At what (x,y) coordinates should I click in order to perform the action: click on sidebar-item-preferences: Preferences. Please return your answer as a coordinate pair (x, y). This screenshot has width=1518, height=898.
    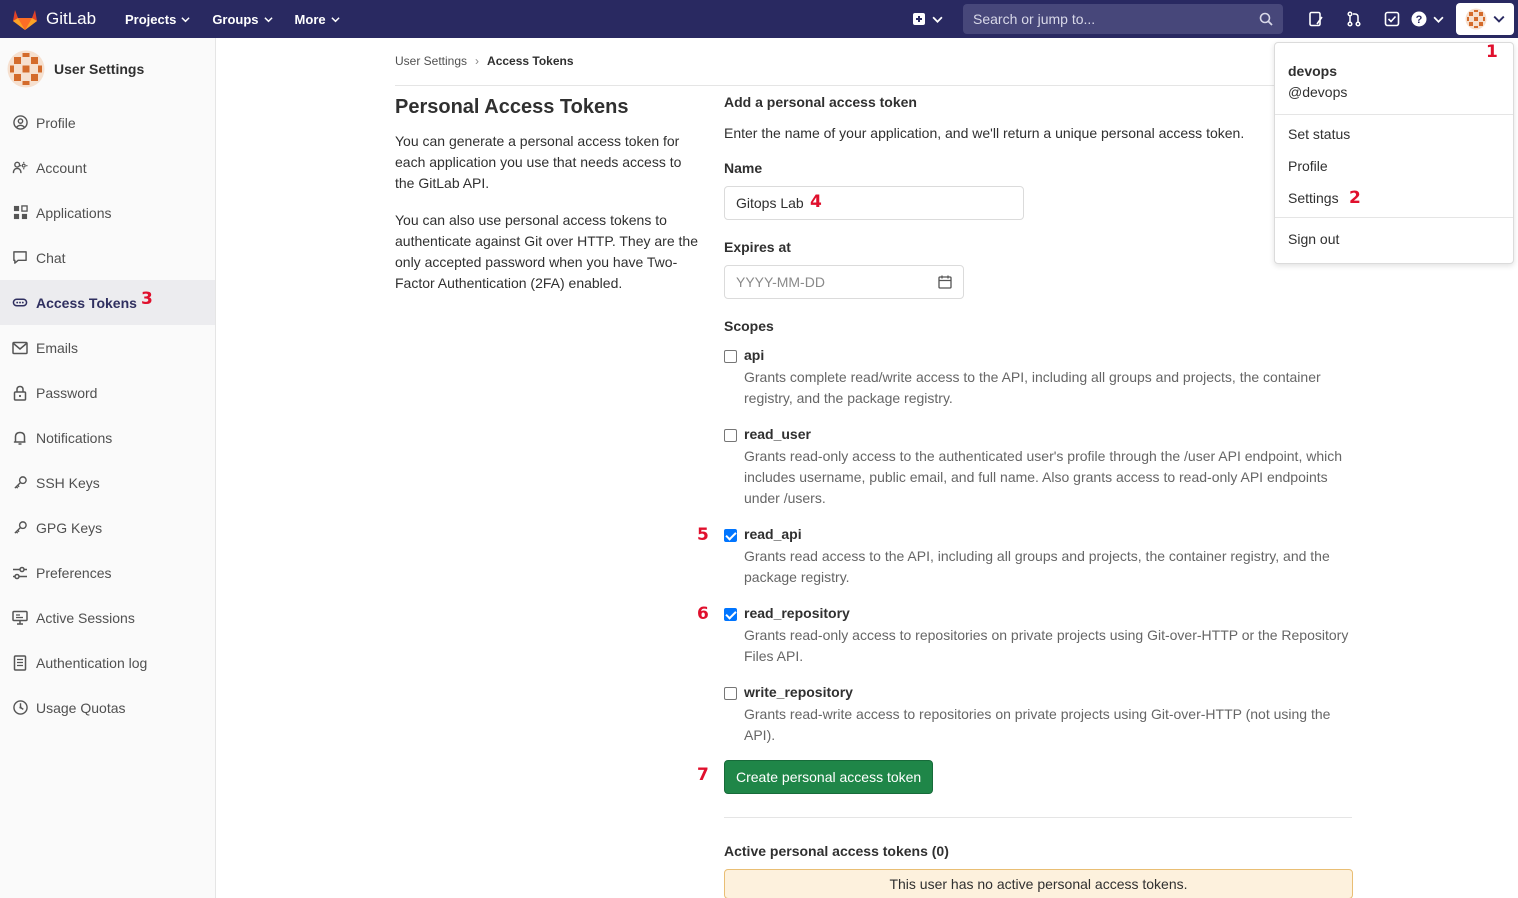
    Looking at the image, I should click on (107, 572).